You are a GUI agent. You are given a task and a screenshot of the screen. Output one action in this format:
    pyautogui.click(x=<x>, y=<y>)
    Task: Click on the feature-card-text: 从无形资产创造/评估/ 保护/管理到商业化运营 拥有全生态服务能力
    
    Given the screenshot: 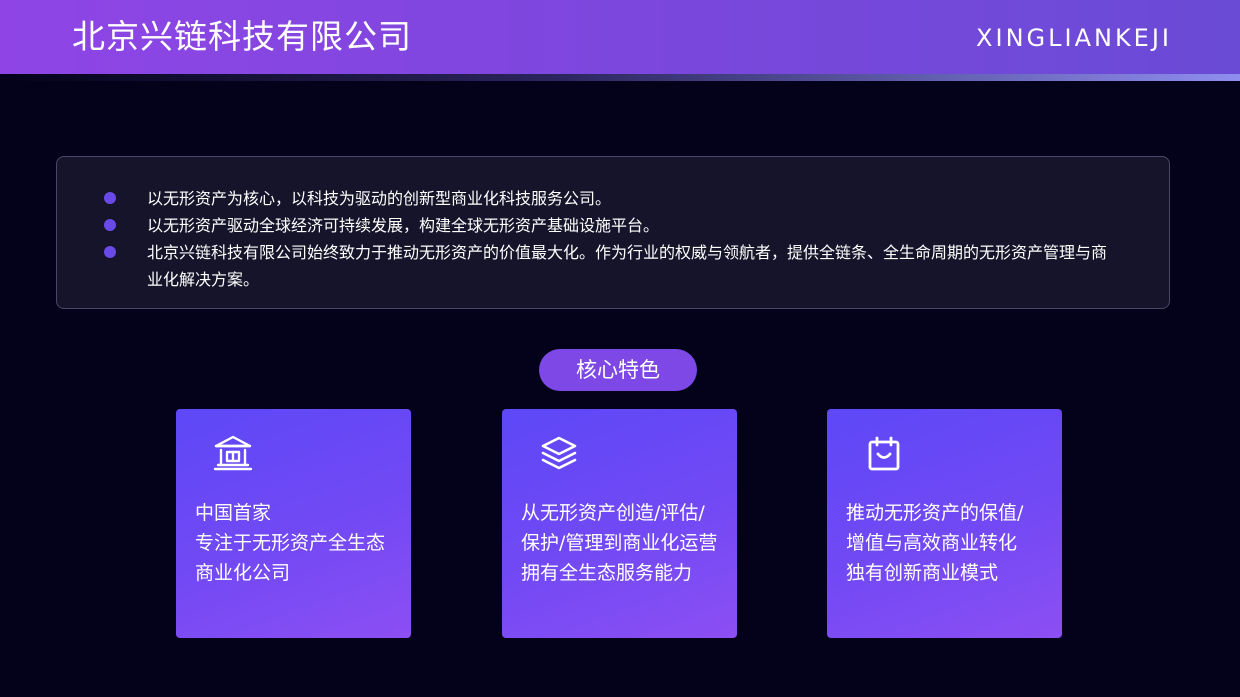 What is the action you would take?
    pyautogui.click(x=626, y=543)
    